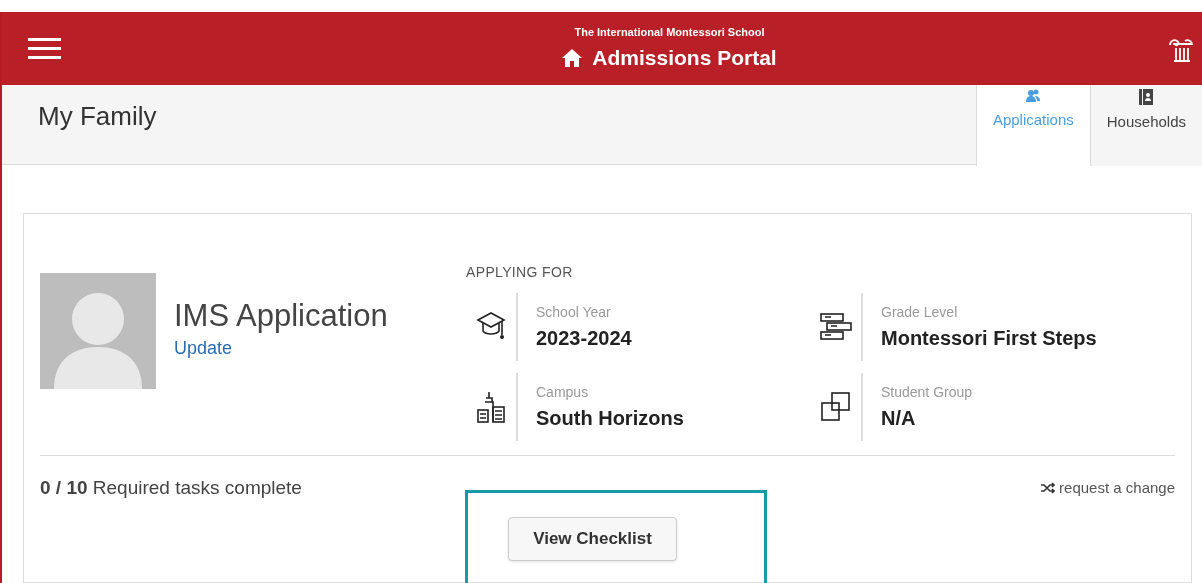 The height and width of the screenshot is (583, 1202). Describe the element at coordinates (572, 57) in the screenshot. I see `home-icon` at that location.